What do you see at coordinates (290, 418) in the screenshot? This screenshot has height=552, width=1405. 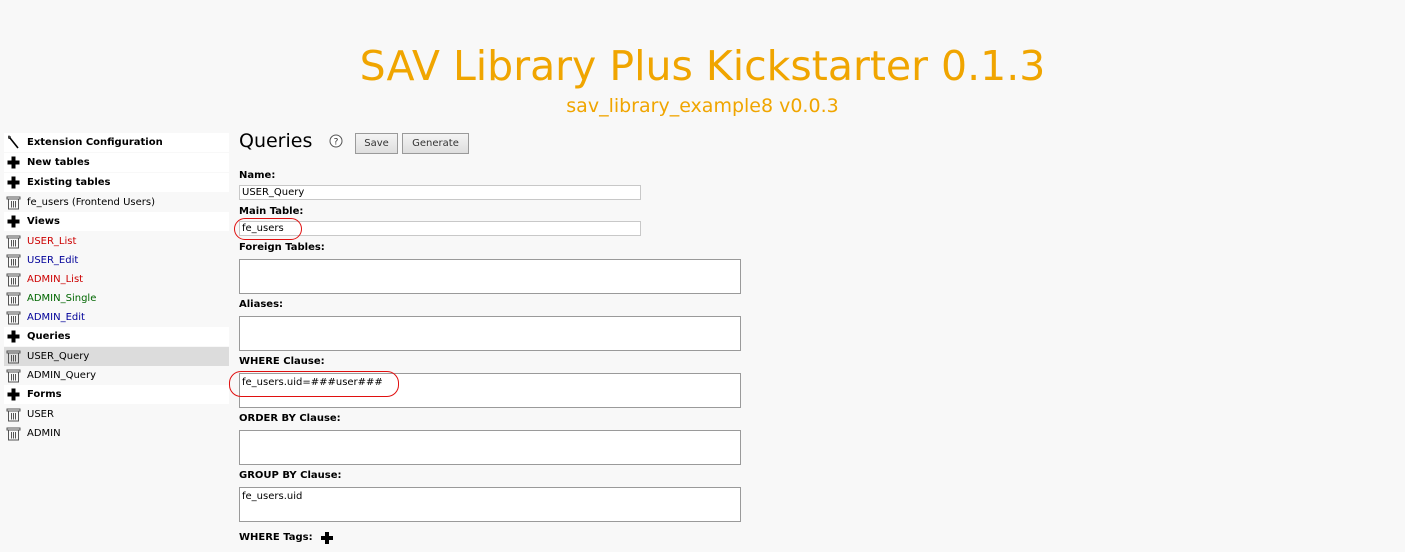 I see `order-by-label: ORDER BY Clause:` at bounding box center [290, 418].